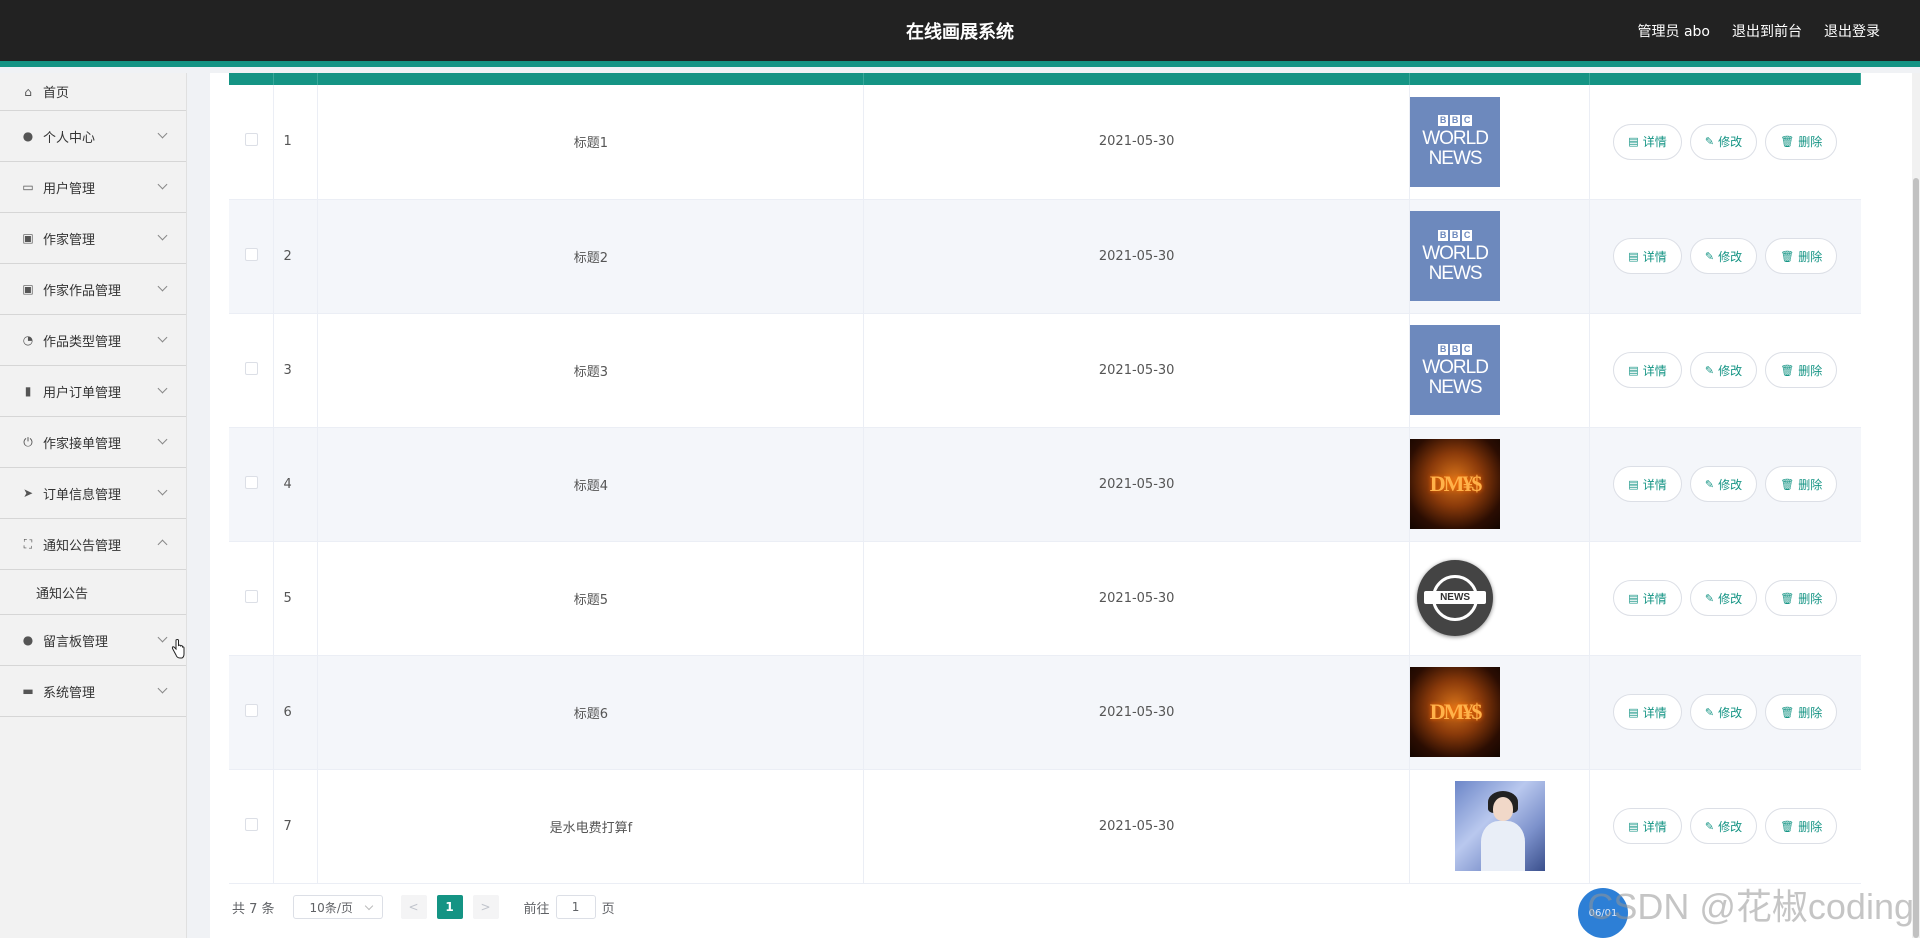 The image size is (1920, 938). Describe the element at coordinates (93, 442) in the screenshot. I see `sidebar-item-author-orders: ⏻ 作家接单管理` at that location.